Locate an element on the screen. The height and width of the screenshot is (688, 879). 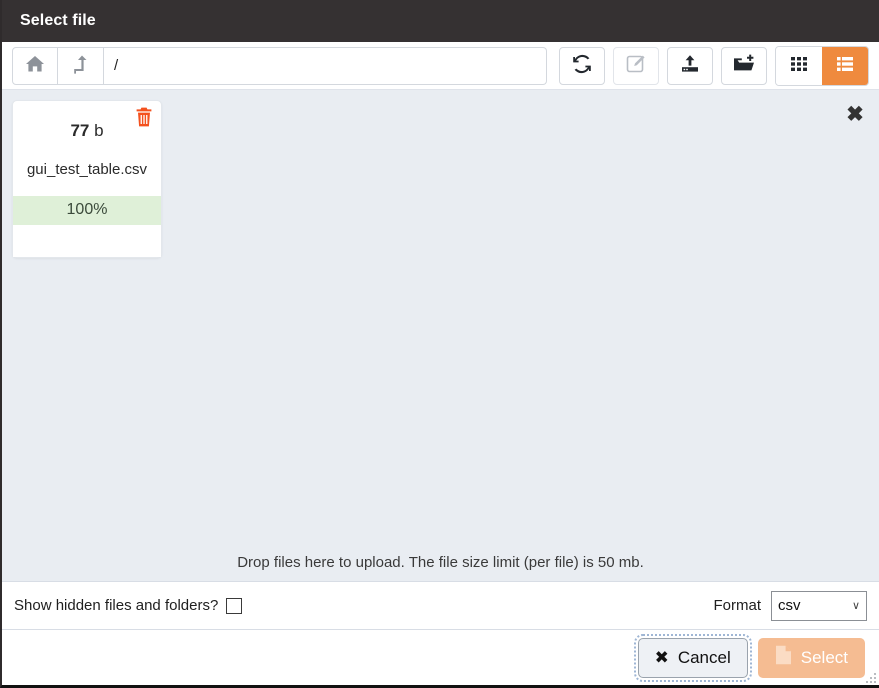
grid-view-button is located at coordinates (799, 65).